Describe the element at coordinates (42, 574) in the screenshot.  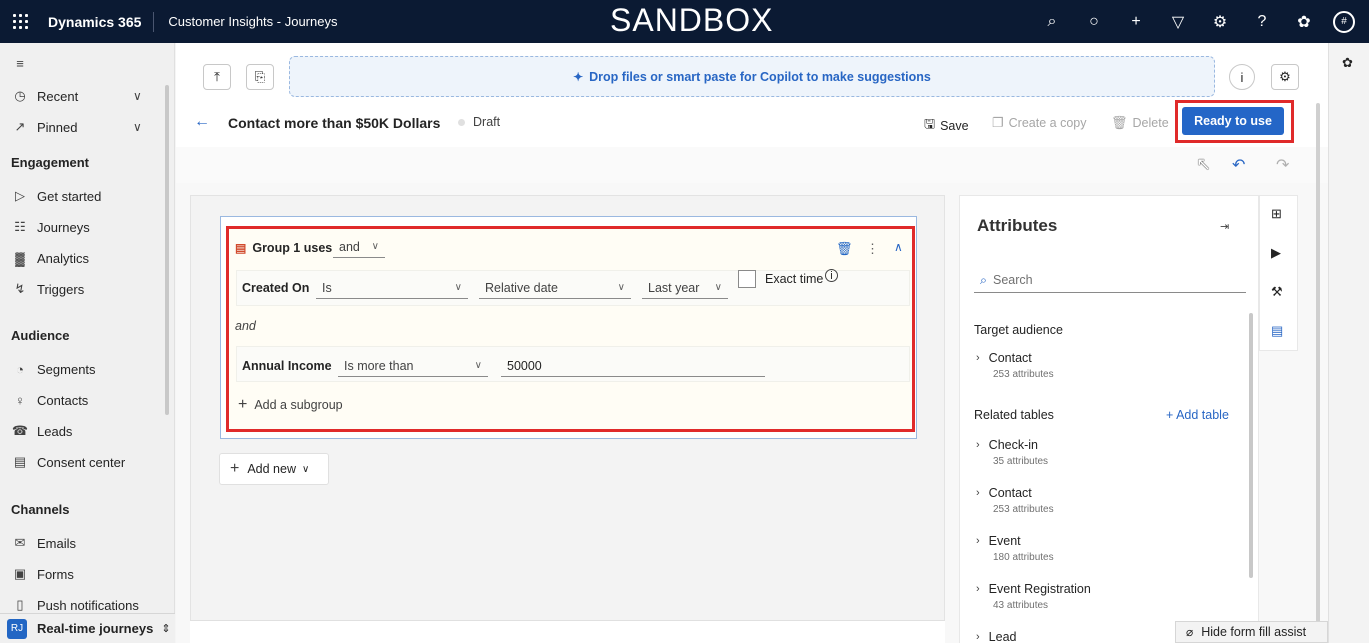
I see `sidebar-item-forms: ▣ Forms` at that location.